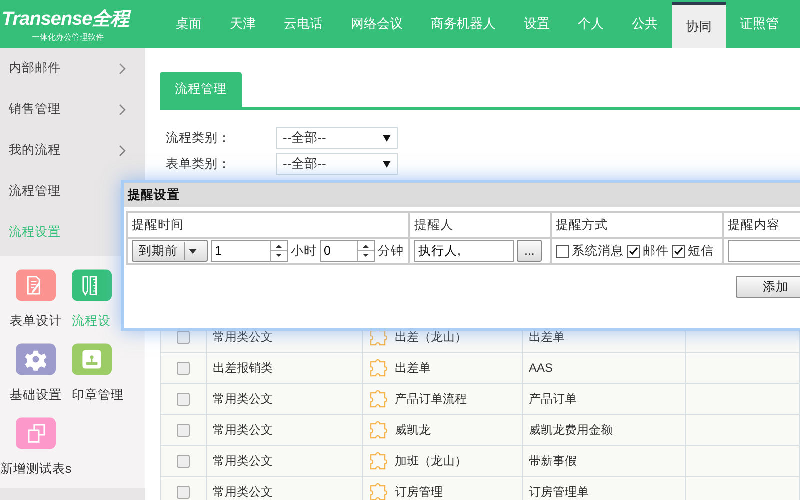 The height and width of the screenshot is (500, 800). Describe the element at coordinates (701, 251) in the screenshot. I see `method-label: 短信` at that location.